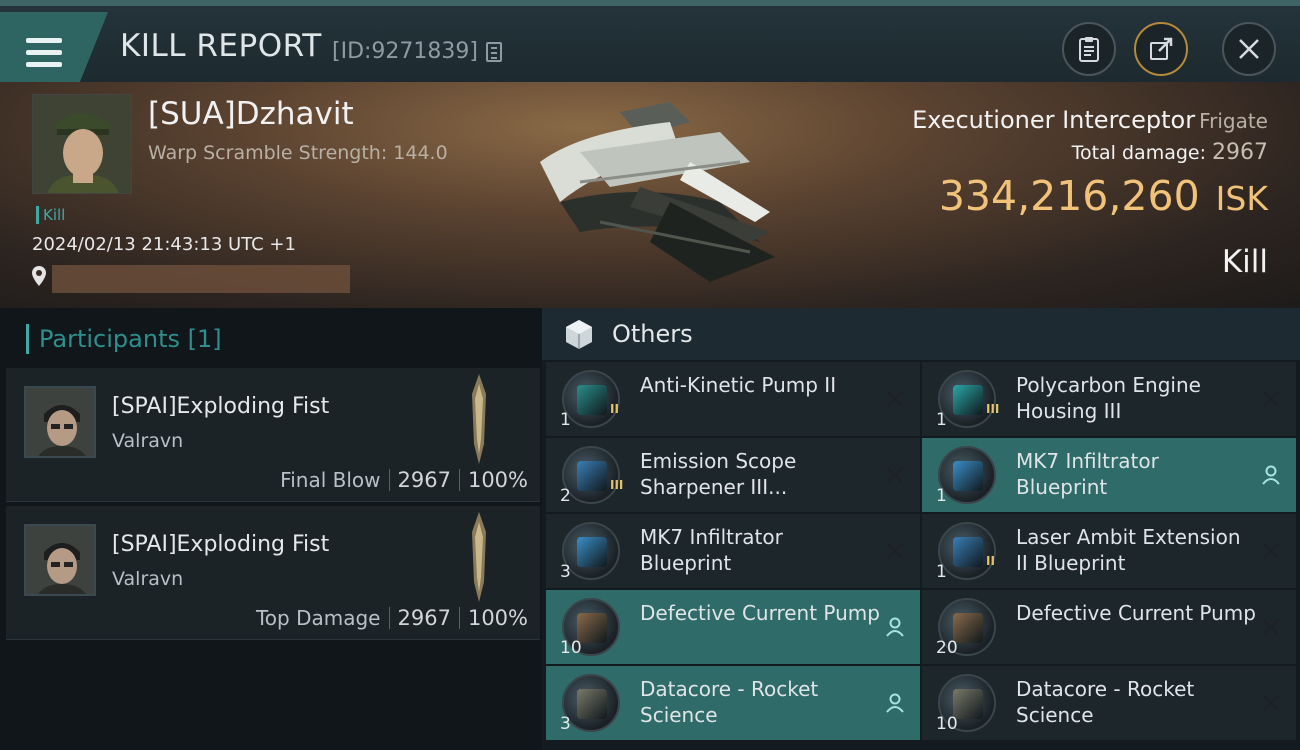 The height and width of the screenshot is (750, 1300). Describe the element at coordinates (733, 627) in the screenshot. I see `loot-item: 10 Defective Current Pump` at that location.